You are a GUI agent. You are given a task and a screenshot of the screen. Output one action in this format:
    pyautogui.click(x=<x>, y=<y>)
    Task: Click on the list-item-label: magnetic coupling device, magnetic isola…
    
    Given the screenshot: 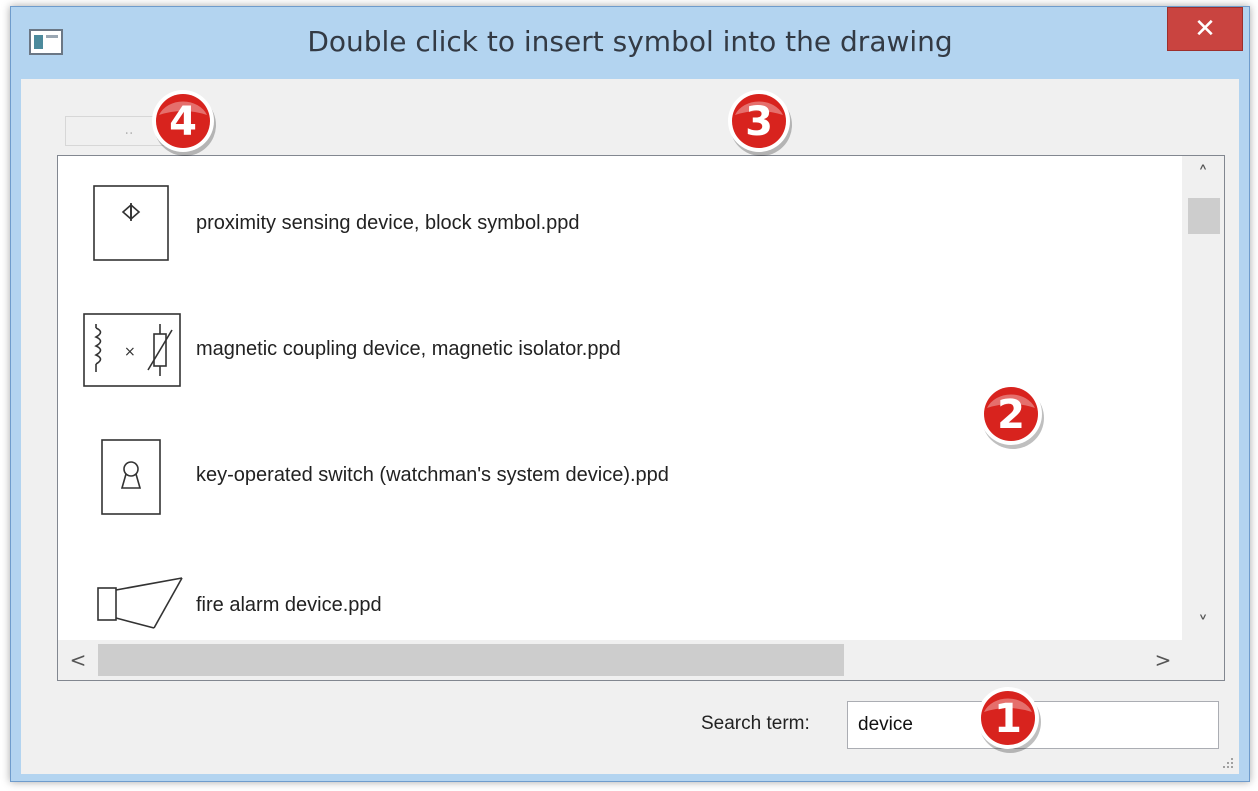 What is the action you would take?
    pyautogui.click(x=408, y=349)
    